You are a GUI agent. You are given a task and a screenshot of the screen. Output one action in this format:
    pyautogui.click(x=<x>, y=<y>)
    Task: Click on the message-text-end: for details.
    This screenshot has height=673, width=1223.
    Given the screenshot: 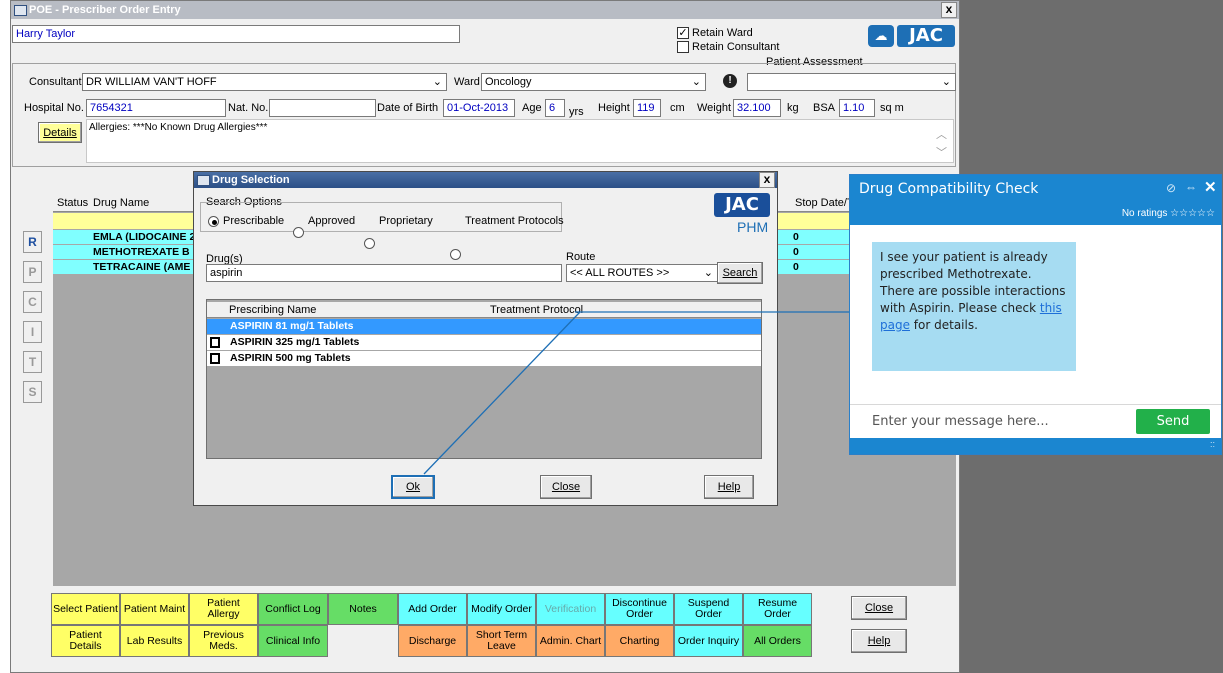 What is the action you would take?
    pyautogui.click(x=943, y=325)
    